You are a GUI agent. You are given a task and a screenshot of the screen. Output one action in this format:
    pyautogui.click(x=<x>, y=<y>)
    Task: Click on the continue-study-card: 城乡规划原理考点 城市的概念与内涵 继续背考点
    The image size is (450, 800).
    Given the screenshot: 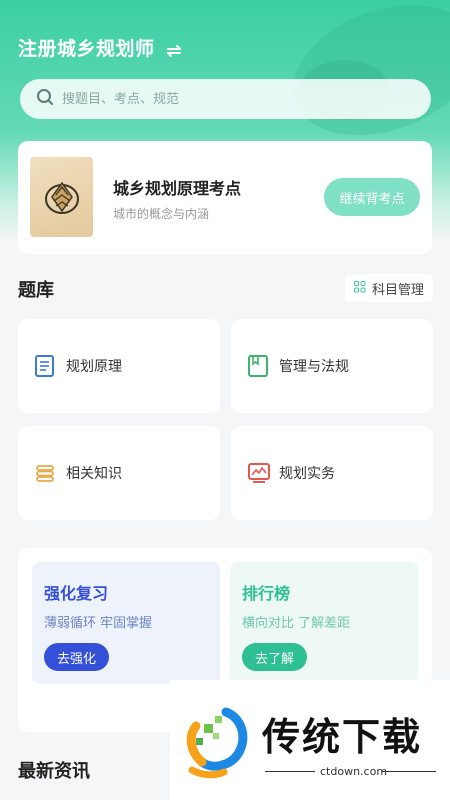 What is the action you would take?
    pyautogui.click(x=225, y=197)
    